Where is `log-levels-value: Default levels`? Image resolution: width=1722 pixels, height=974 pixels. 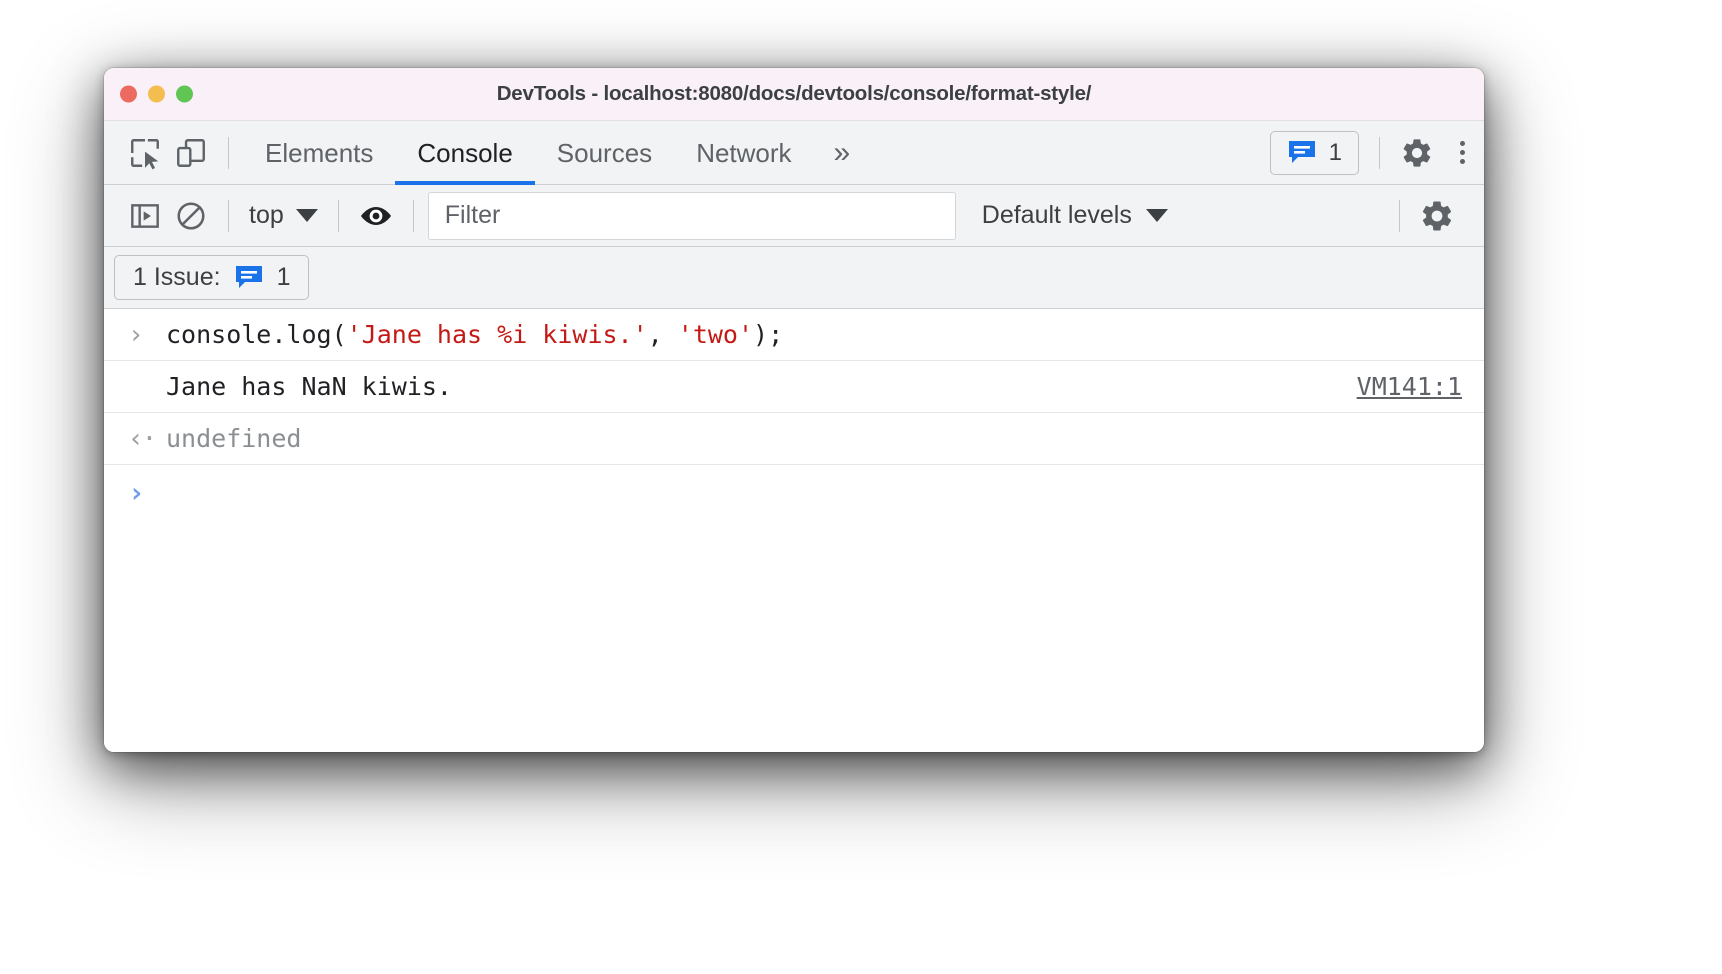
log-levels-value: Default levels is located at coordinates (1056, 215).